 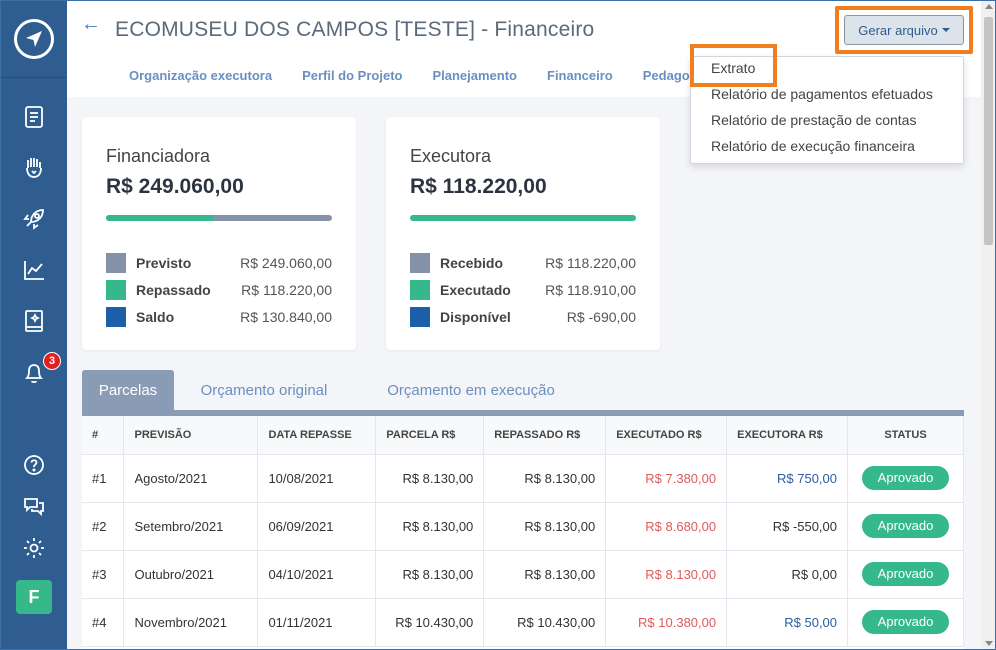 What do you see at coordinates (523, 263) in the screenshot?
I see `legend-row: Recebido R$ 118.220,00` at bounding box center [523, 263].